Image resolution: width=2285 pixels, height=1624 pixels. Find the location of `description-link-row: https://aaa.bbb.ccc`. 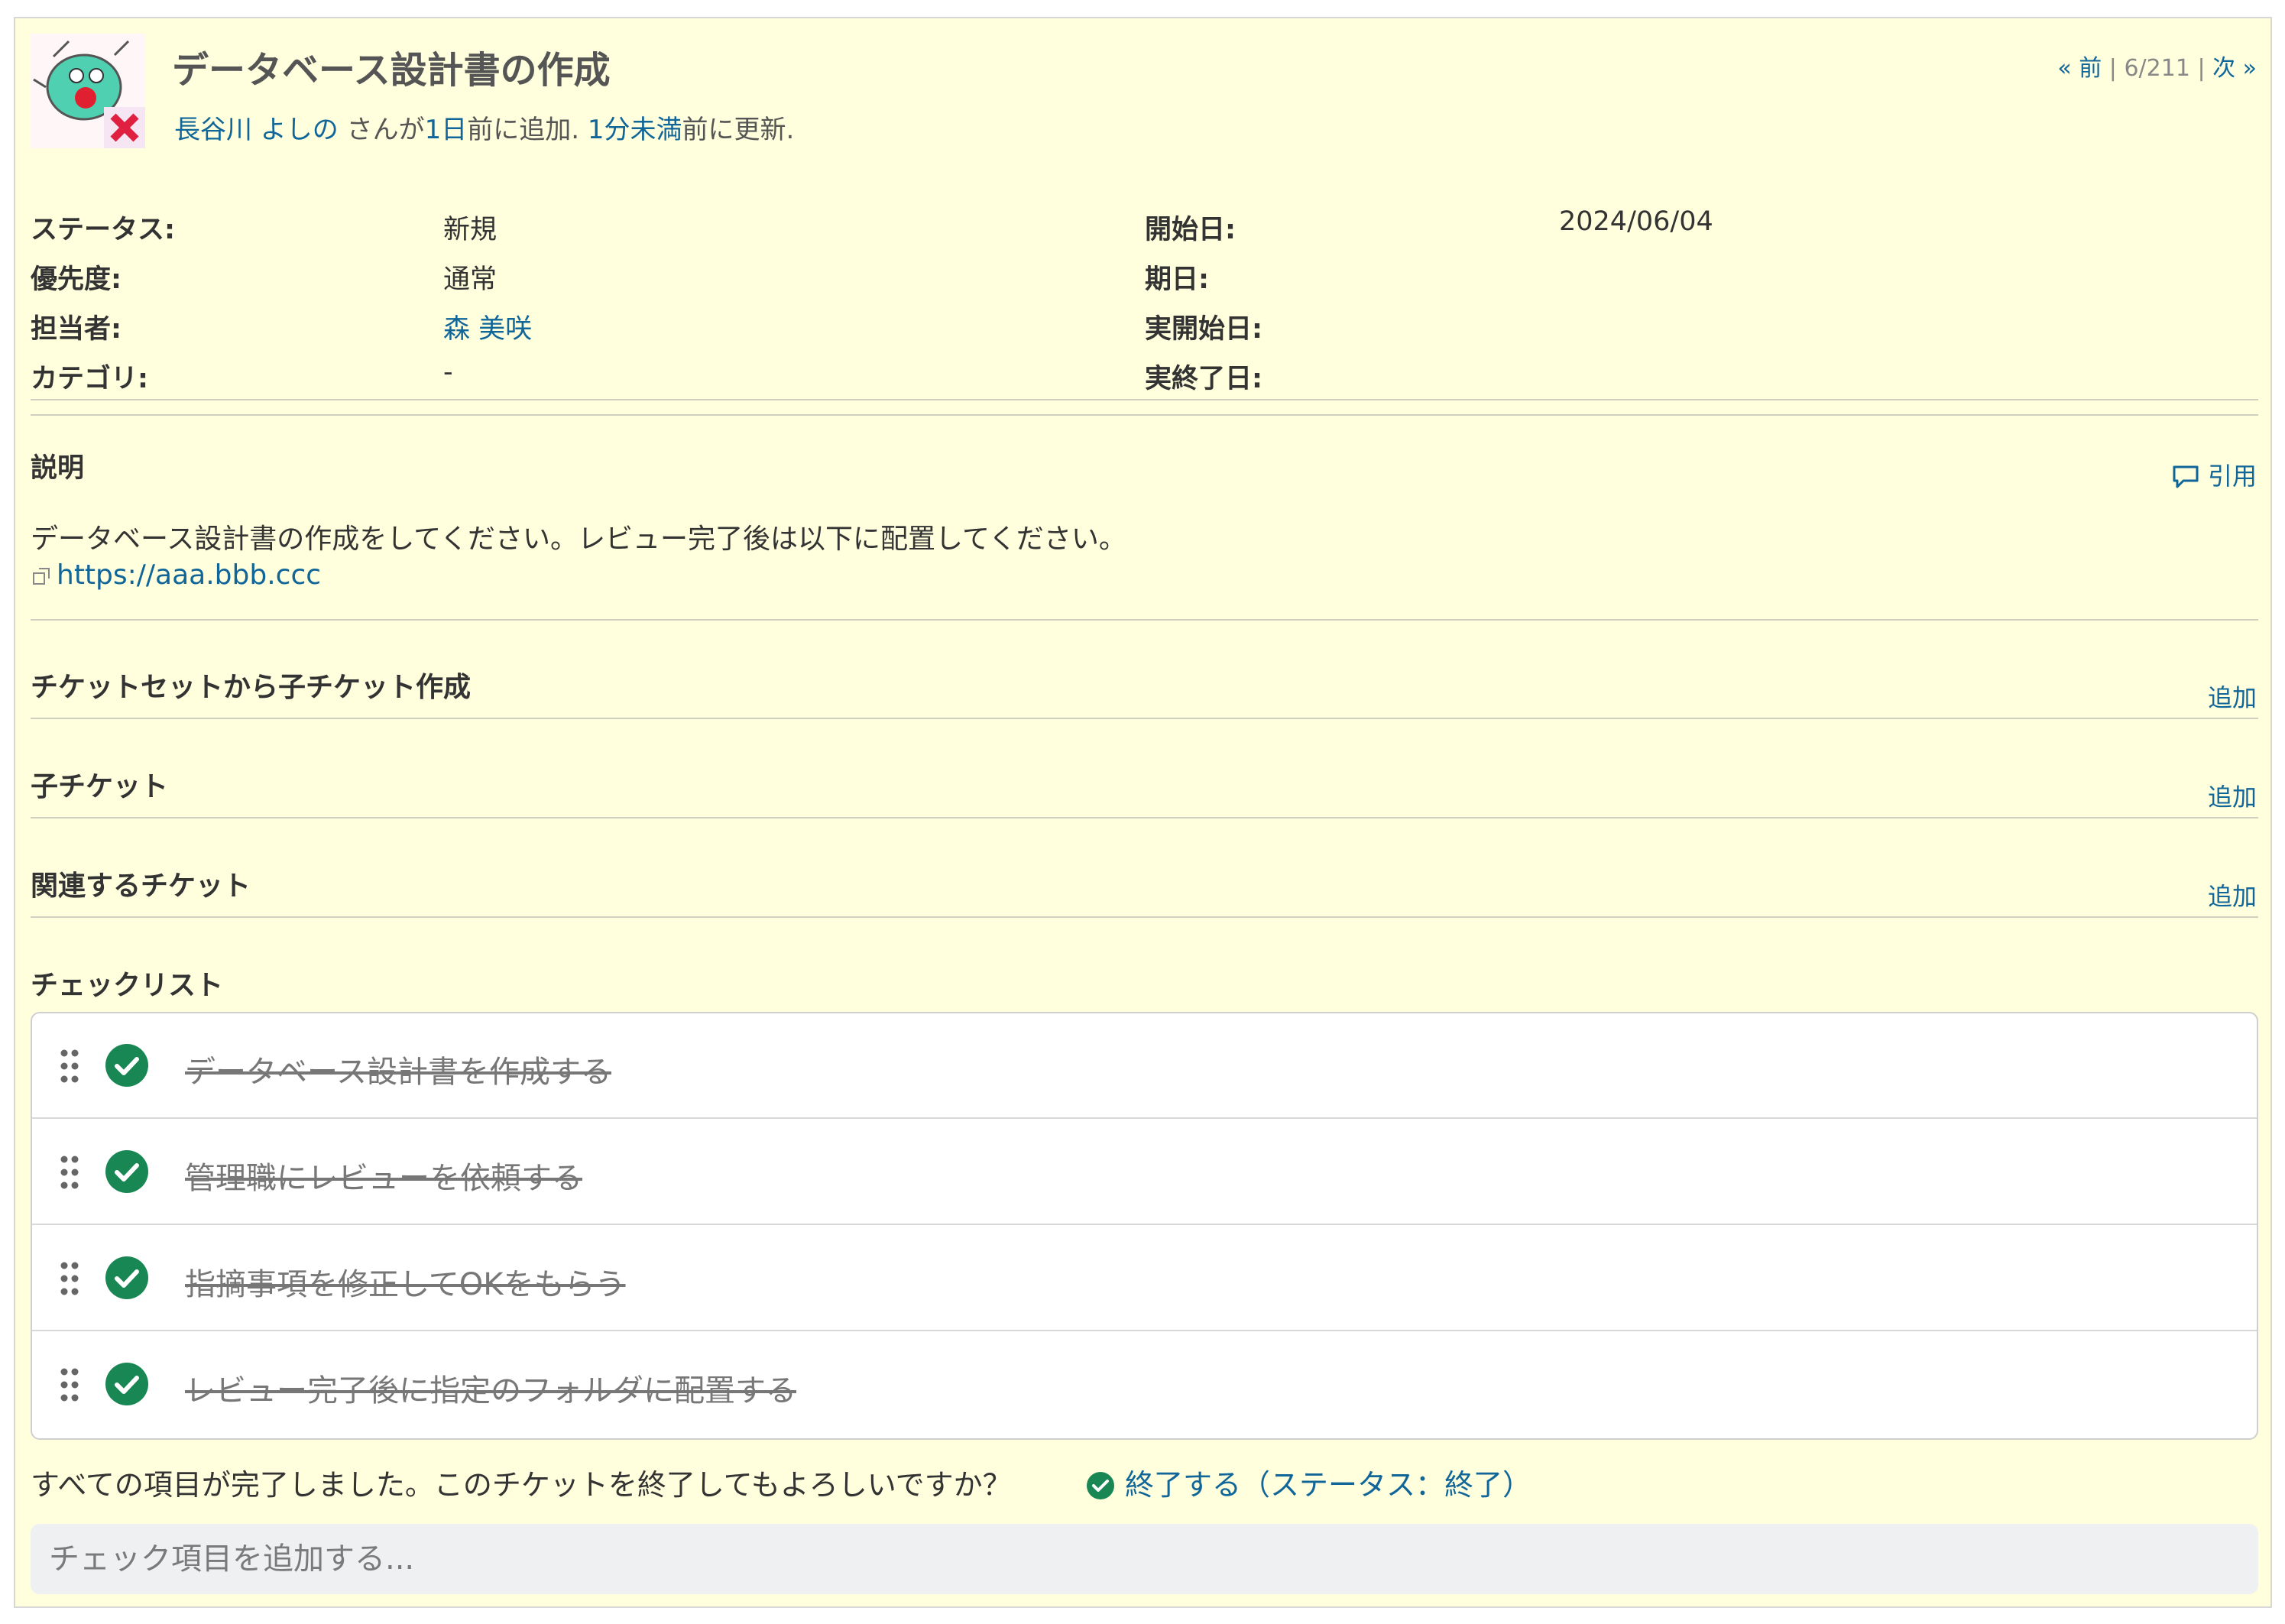

description-link-row: https://aaa.bbb.ccc is located at coordinates (176, 575).